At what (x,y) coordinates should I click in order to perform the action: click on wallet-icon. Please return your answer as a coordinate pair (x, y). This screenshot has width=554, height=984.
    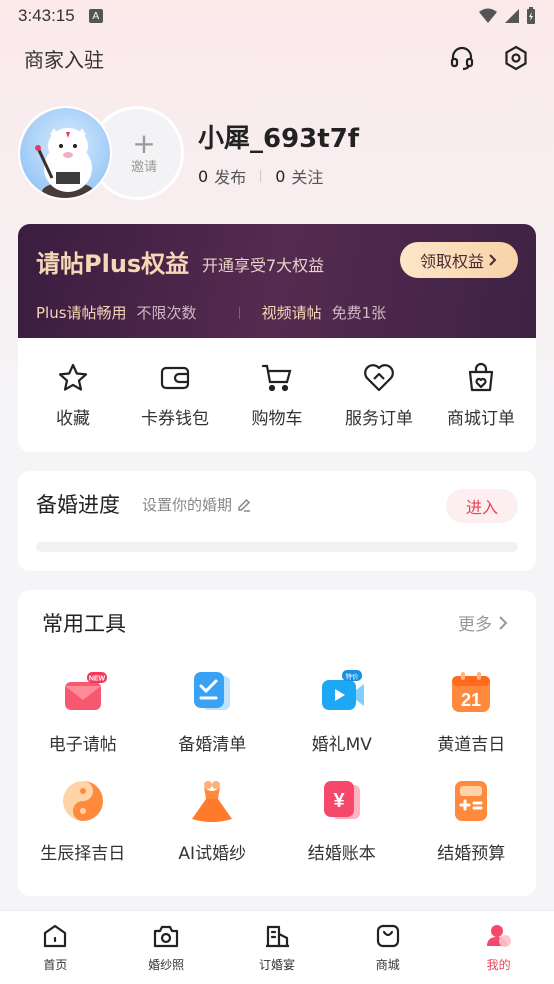
    Looking at the image, I should click on (175, 377).